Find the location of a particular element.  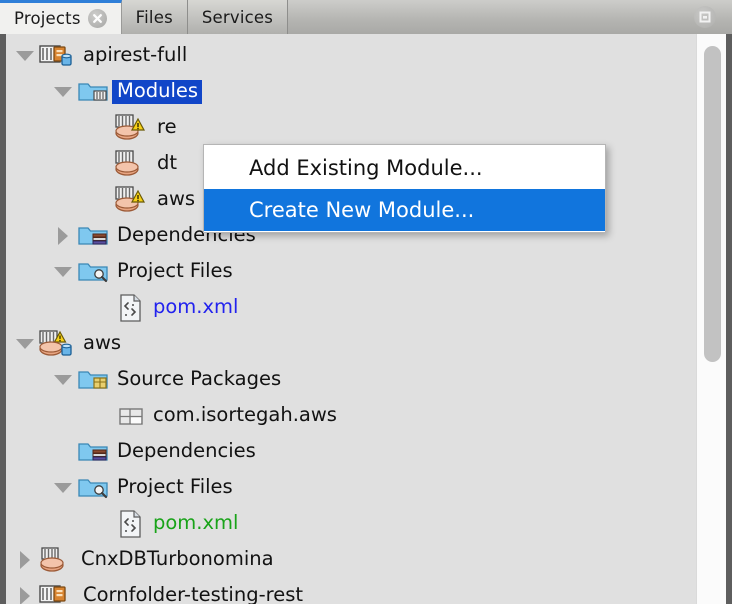

tab-projects: Projects is located at coordinates (61, 17).